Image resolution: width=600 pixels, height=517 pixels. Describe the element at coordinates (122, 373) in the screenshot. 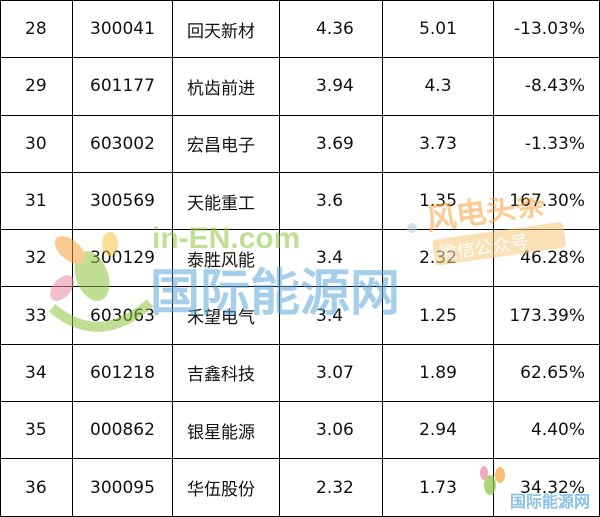

I see `stock-code-cell: 601218` at that location.